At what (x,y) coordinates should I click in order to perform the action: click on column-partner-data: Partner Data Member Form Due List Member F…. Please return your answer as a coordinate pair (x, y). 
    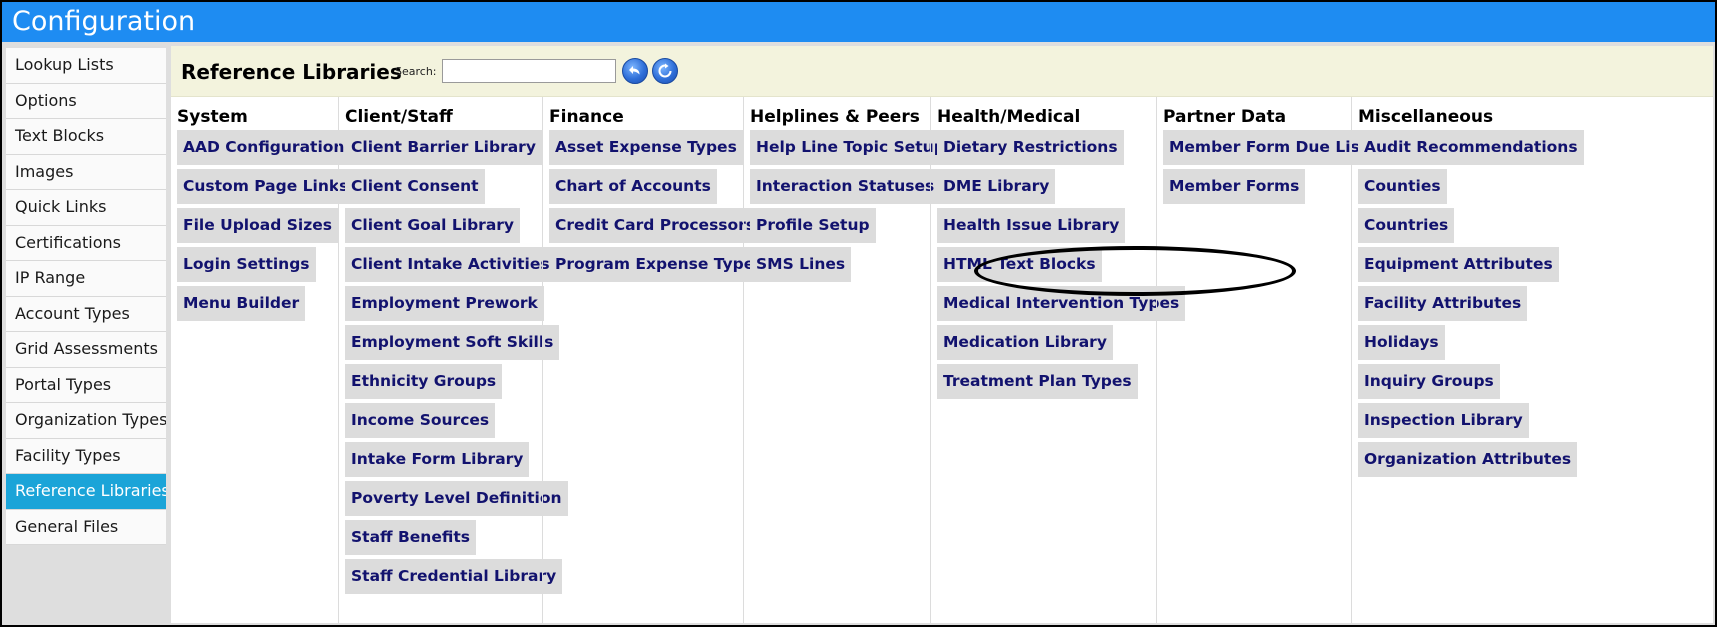
    Looking at the image, I should click on (1265, 360).